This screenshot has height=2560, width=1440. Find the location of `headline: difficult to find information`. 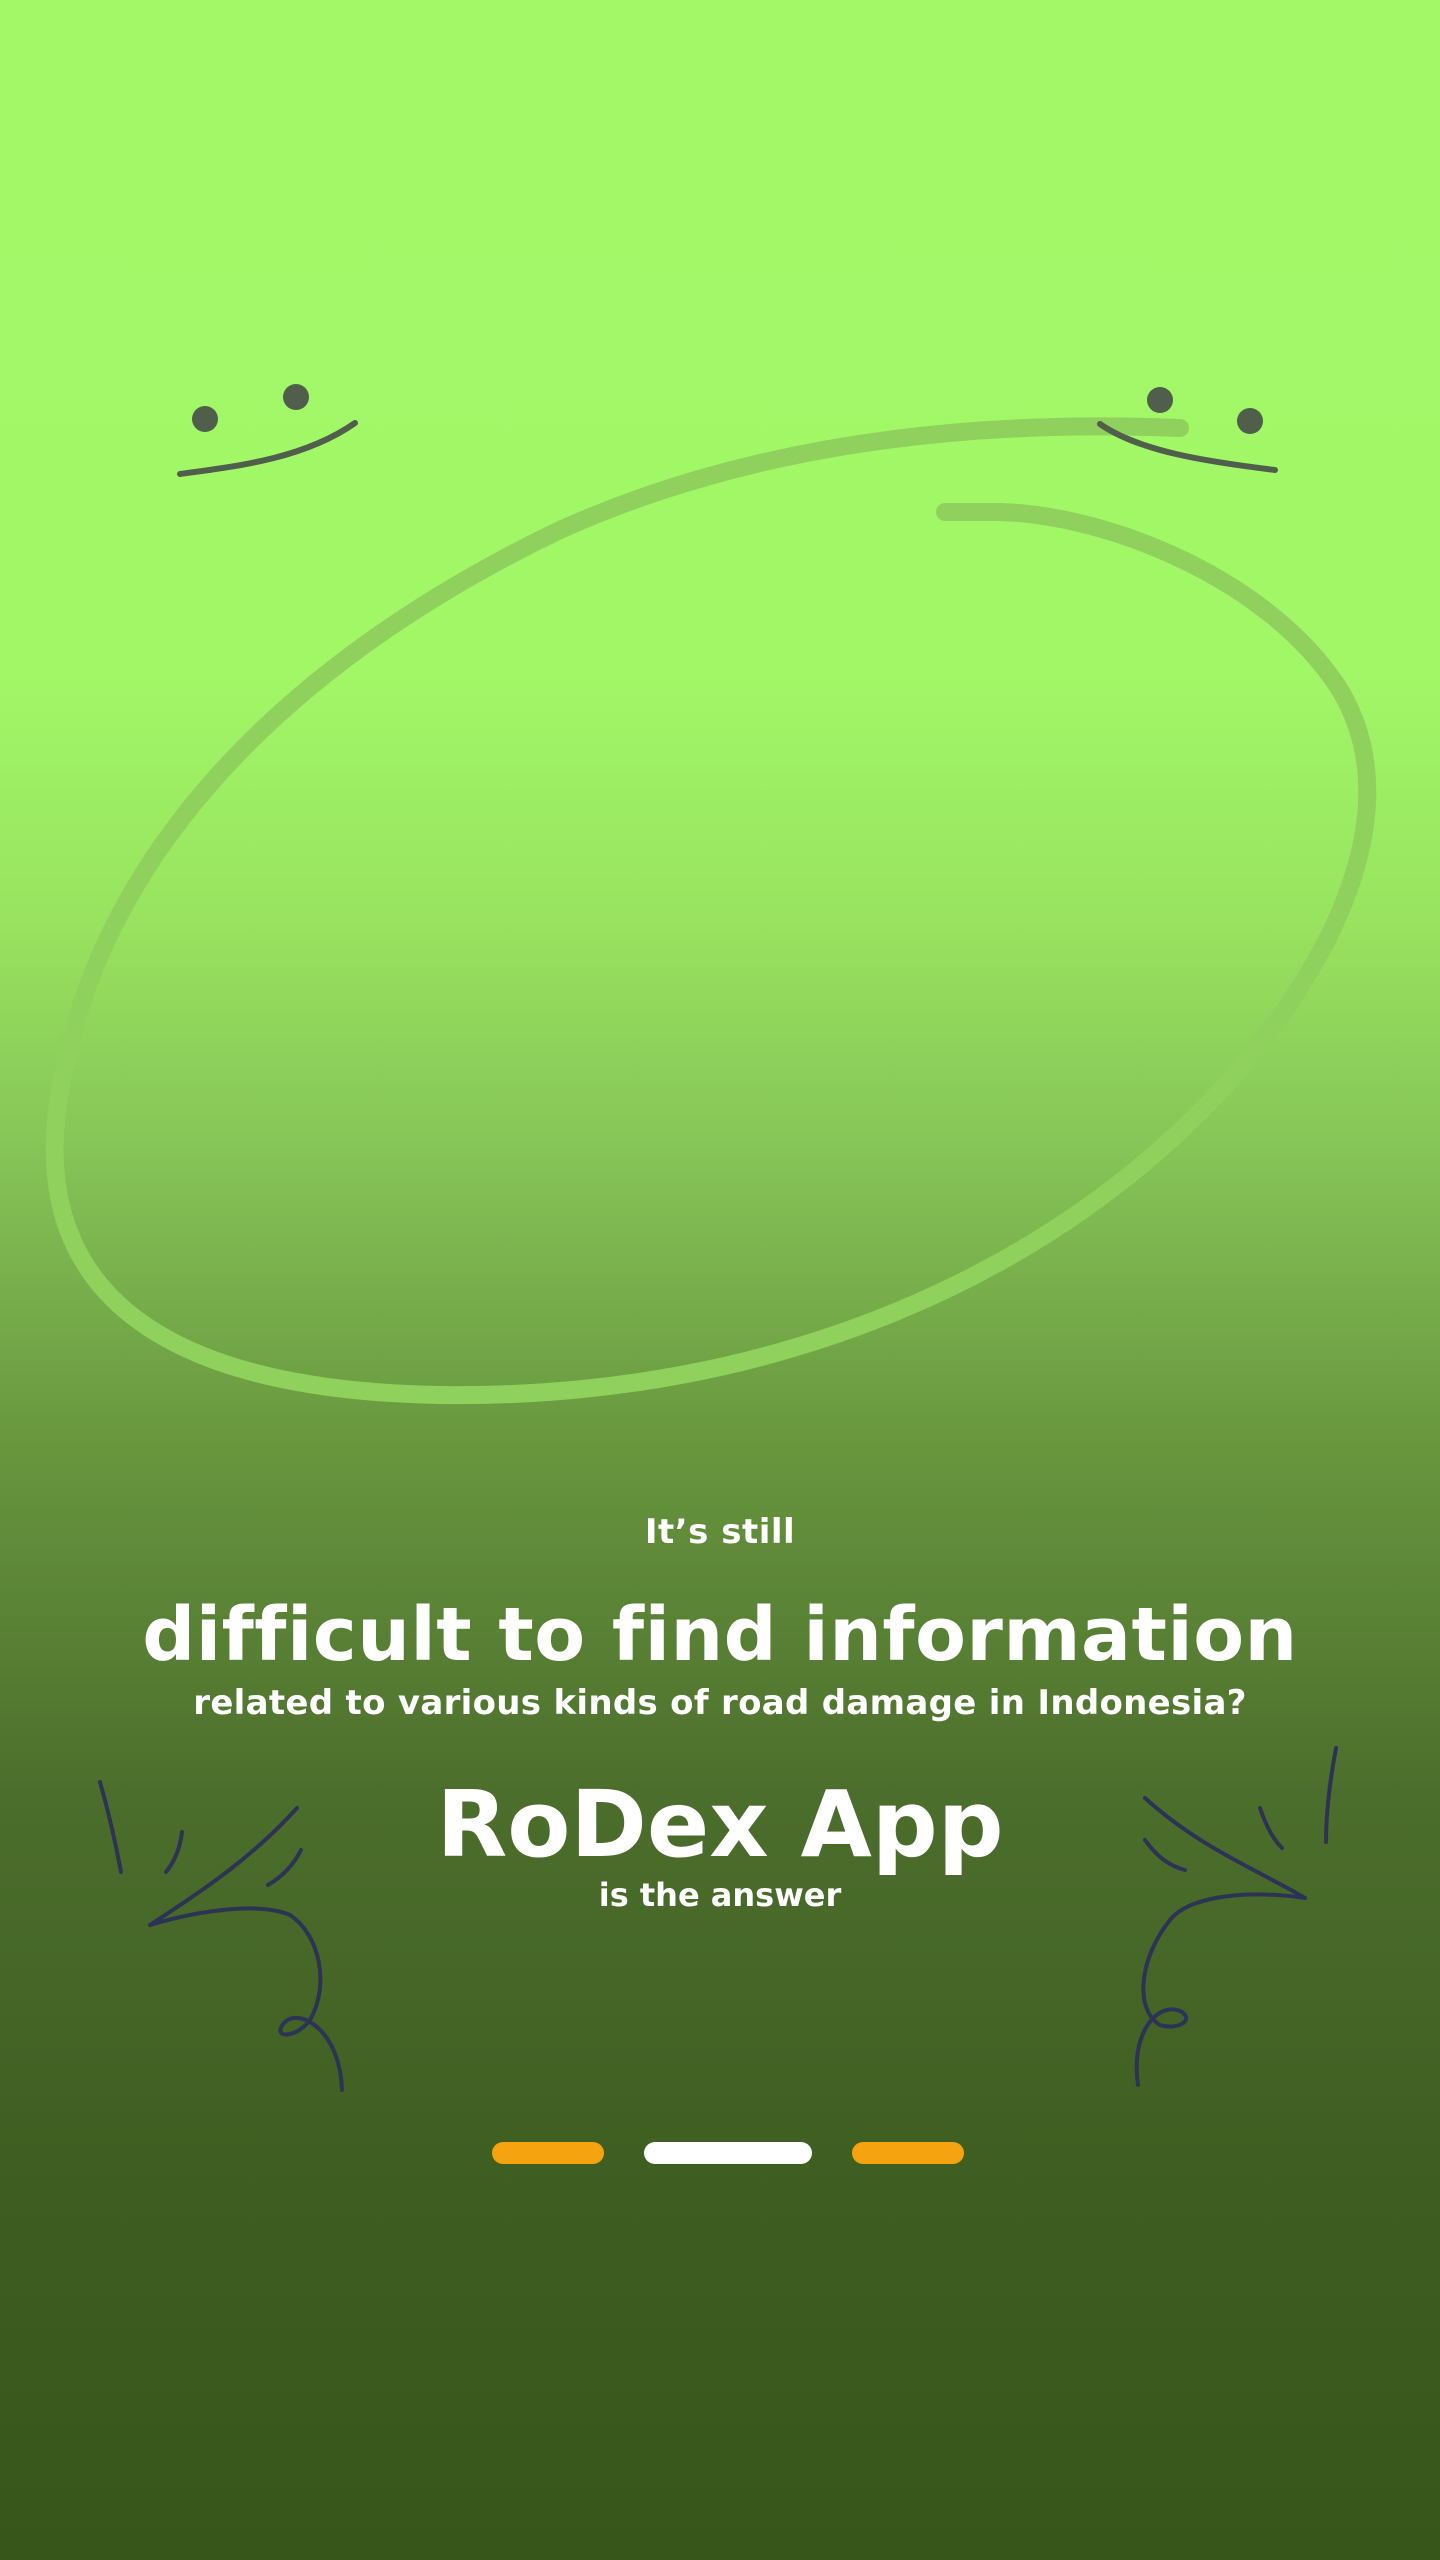

headline: difficult to find information is located at coordinates (720, 1635).